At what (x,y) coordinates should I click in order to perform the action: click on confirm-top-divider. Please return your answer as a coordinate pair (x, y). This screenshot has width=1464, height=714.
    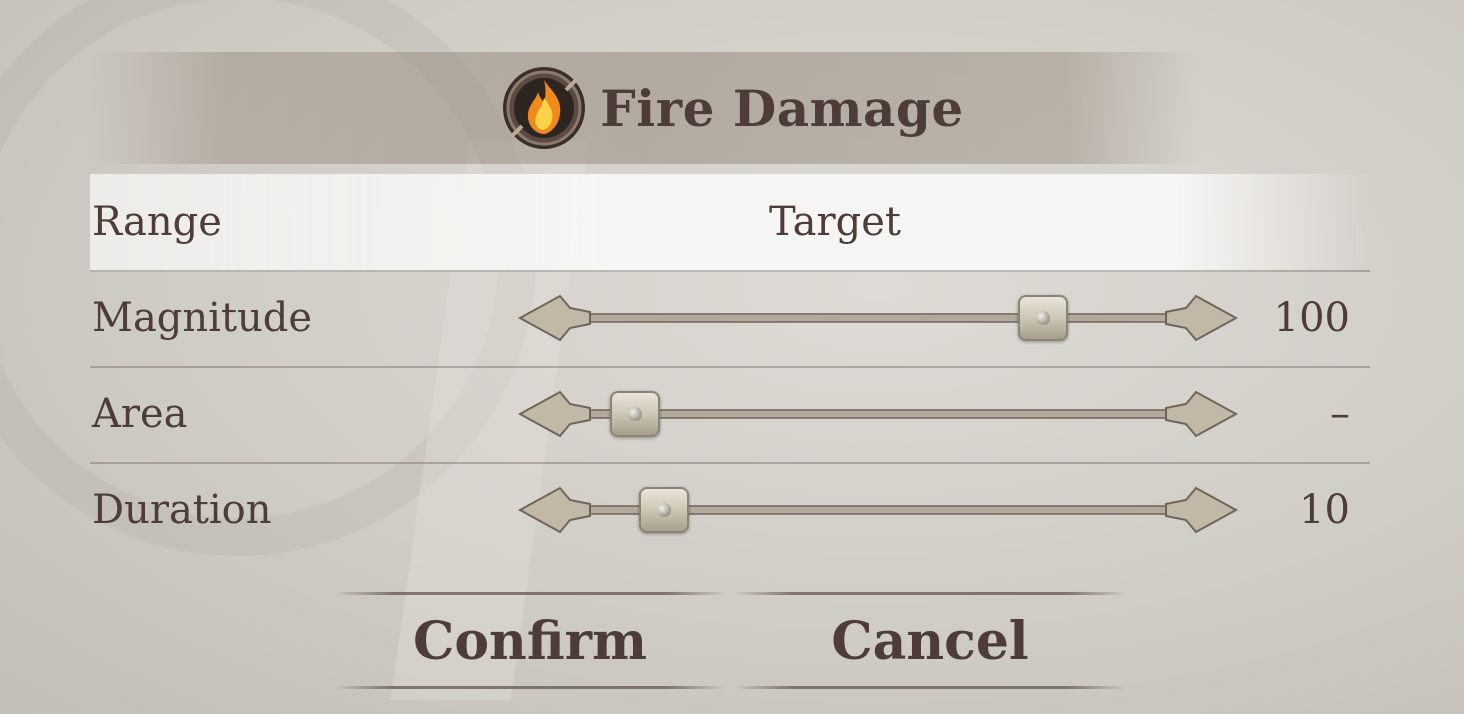
    Looking at the image, I should click on (530, 593).